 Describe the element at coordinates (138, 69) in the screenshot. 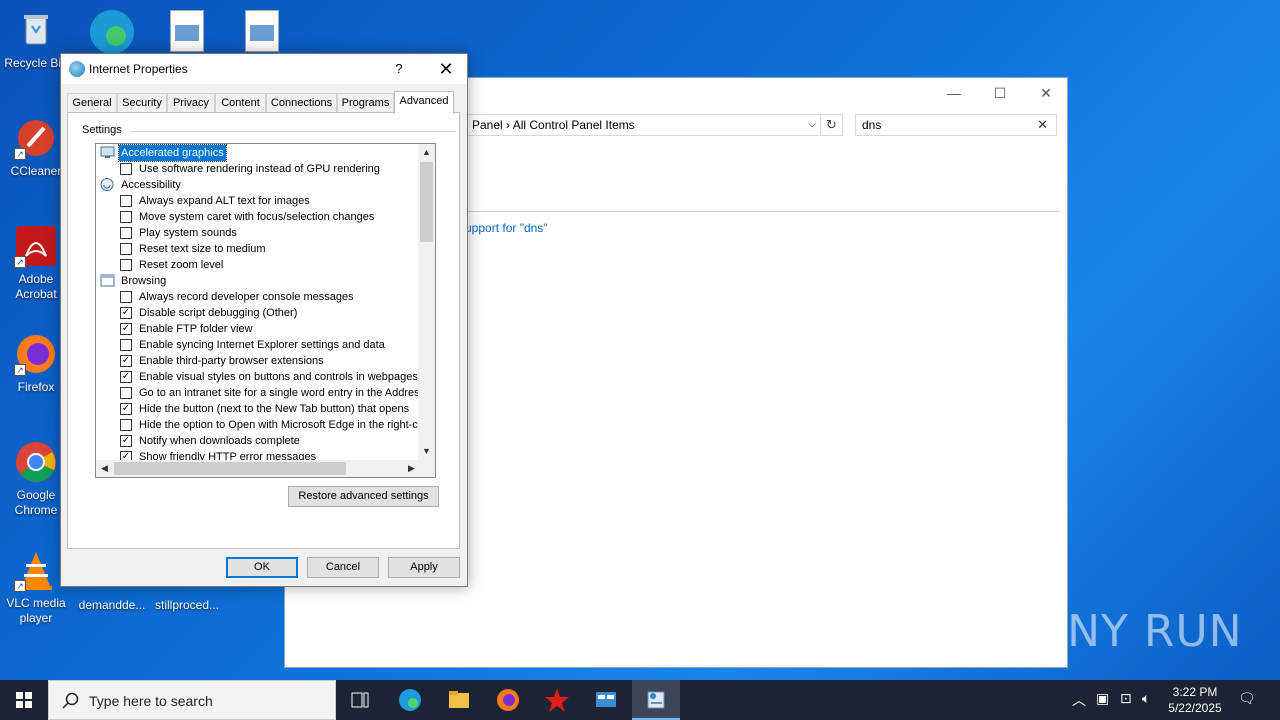

I see `dialog-title: Internet Properties` at that location.